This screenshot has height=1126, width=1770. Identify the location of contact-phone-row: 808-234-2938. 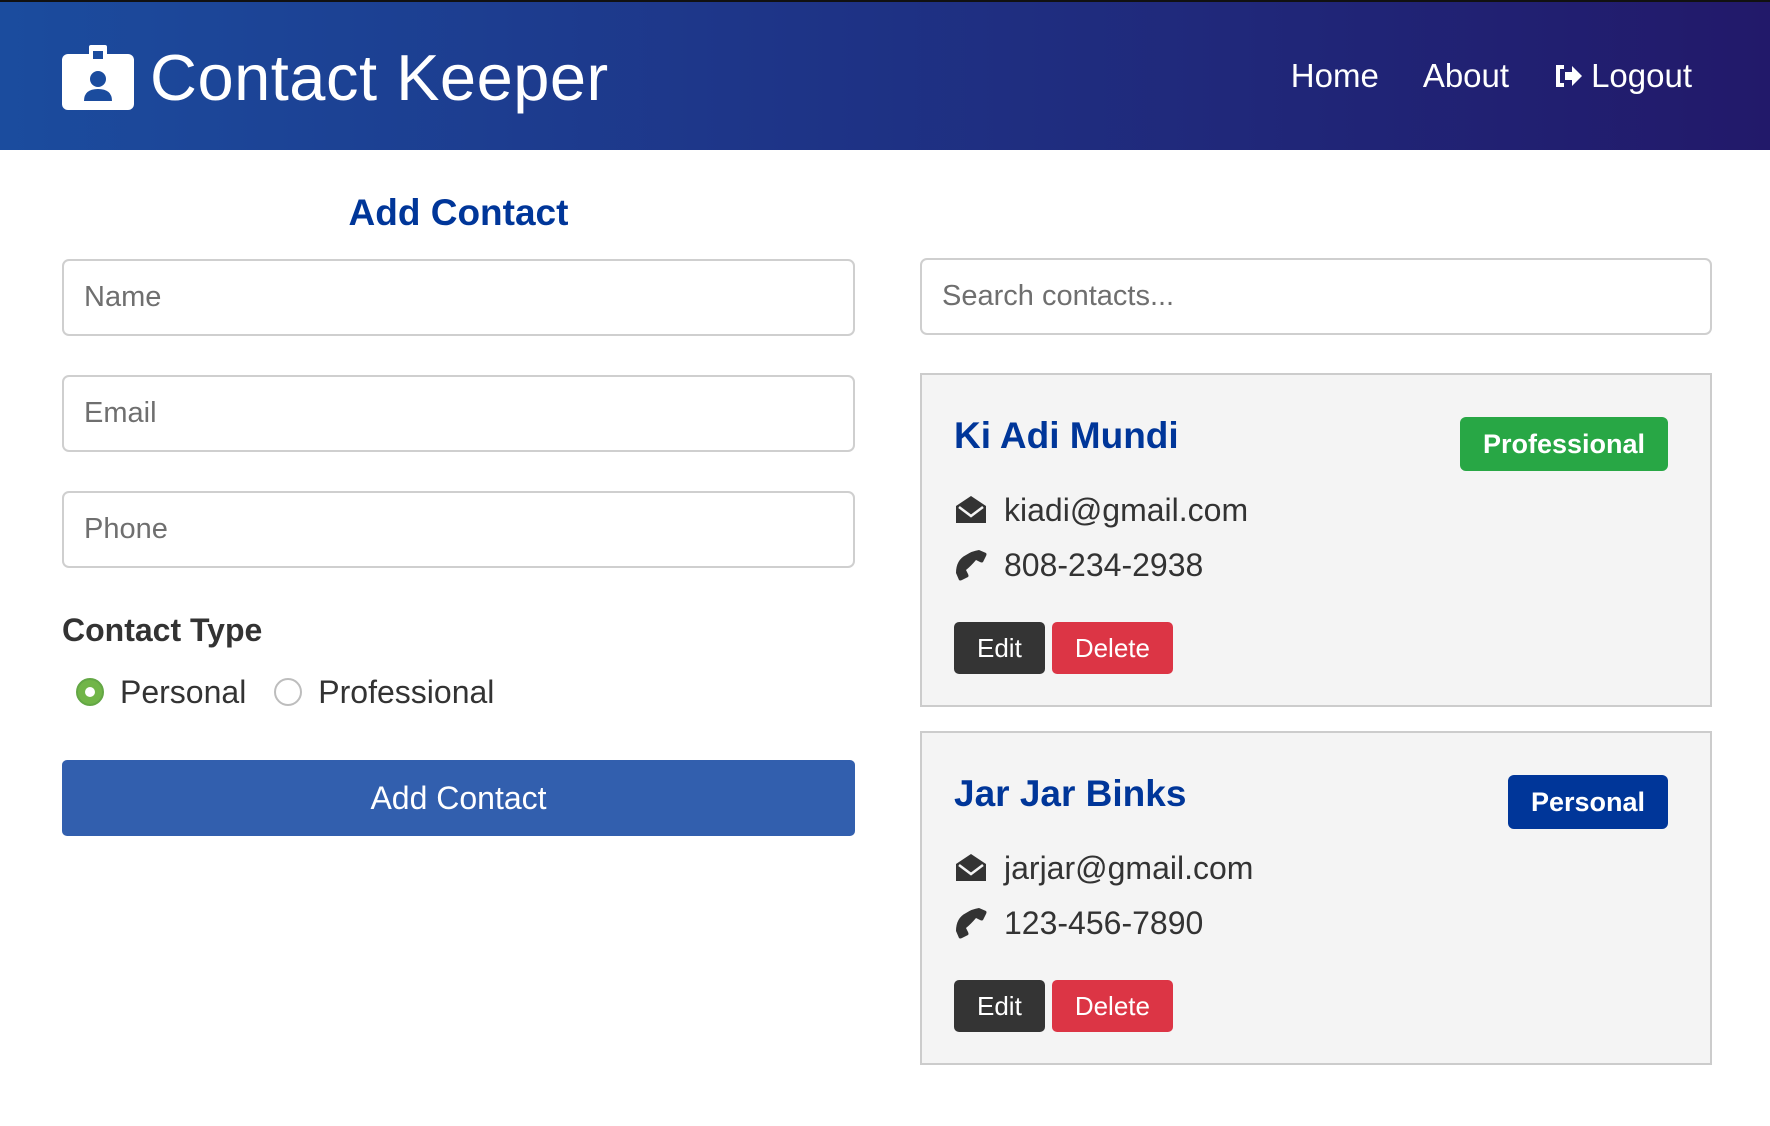
(1078, 565).